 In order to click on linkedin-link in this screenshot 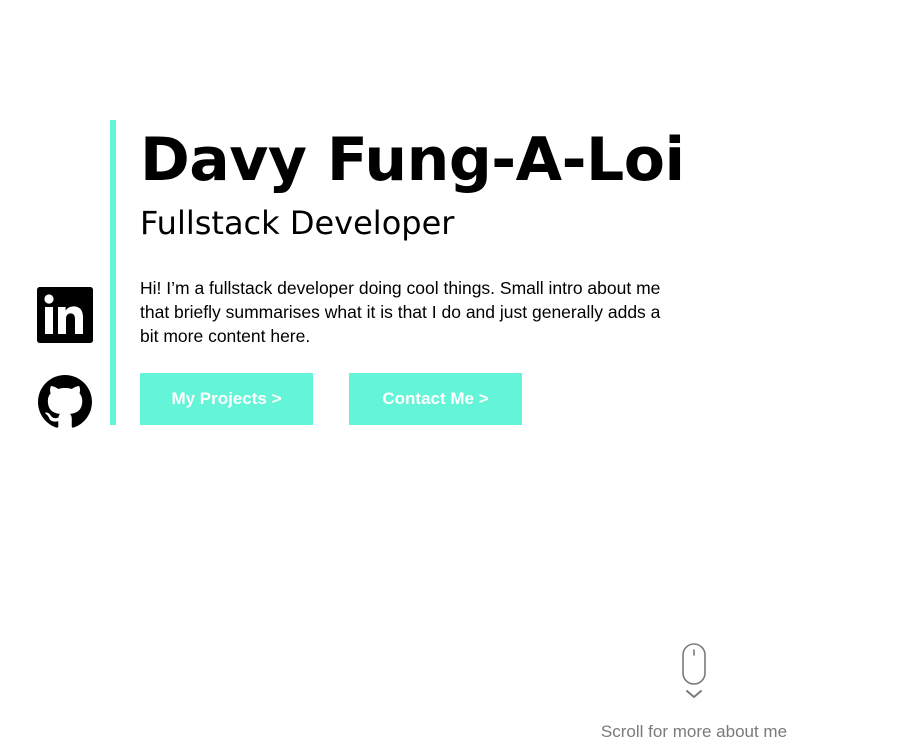, I will do `click(65, 315)`.